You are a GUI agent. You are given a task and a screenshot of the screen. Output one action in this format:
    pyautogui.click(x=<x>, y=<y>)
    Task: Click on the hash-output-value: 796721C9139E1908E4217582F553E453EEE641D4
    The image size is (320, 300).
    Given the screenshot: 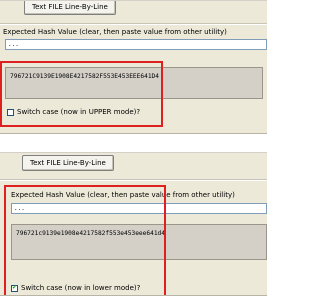 What is the action you would take?
    pyautogui.click(x=85, y=76)
    